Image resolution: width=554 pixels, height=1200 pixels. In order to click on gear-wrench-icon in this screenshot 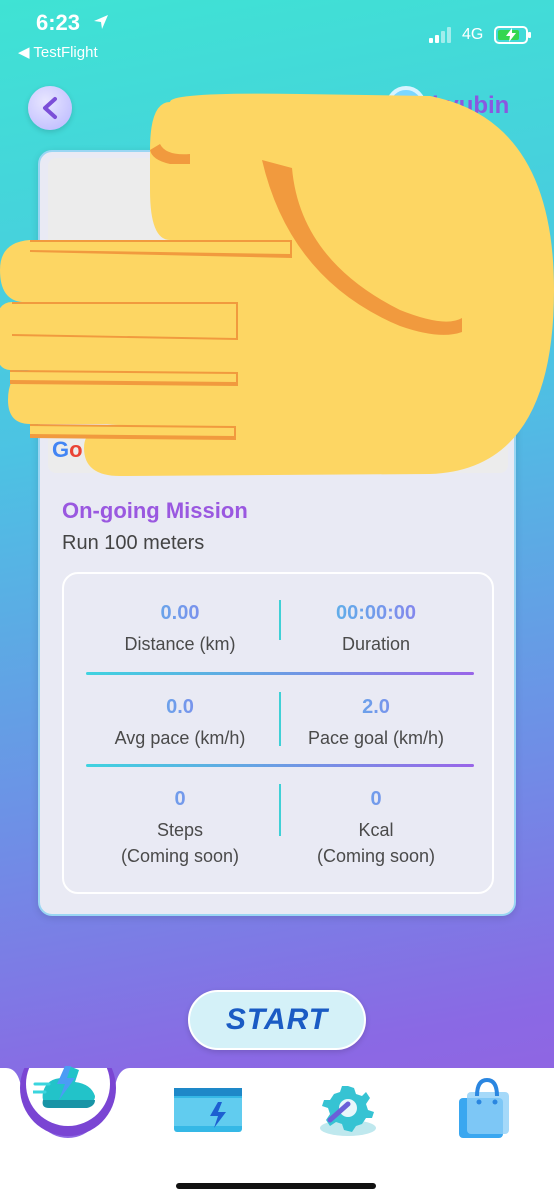, I will do `click(348, 1111)`.